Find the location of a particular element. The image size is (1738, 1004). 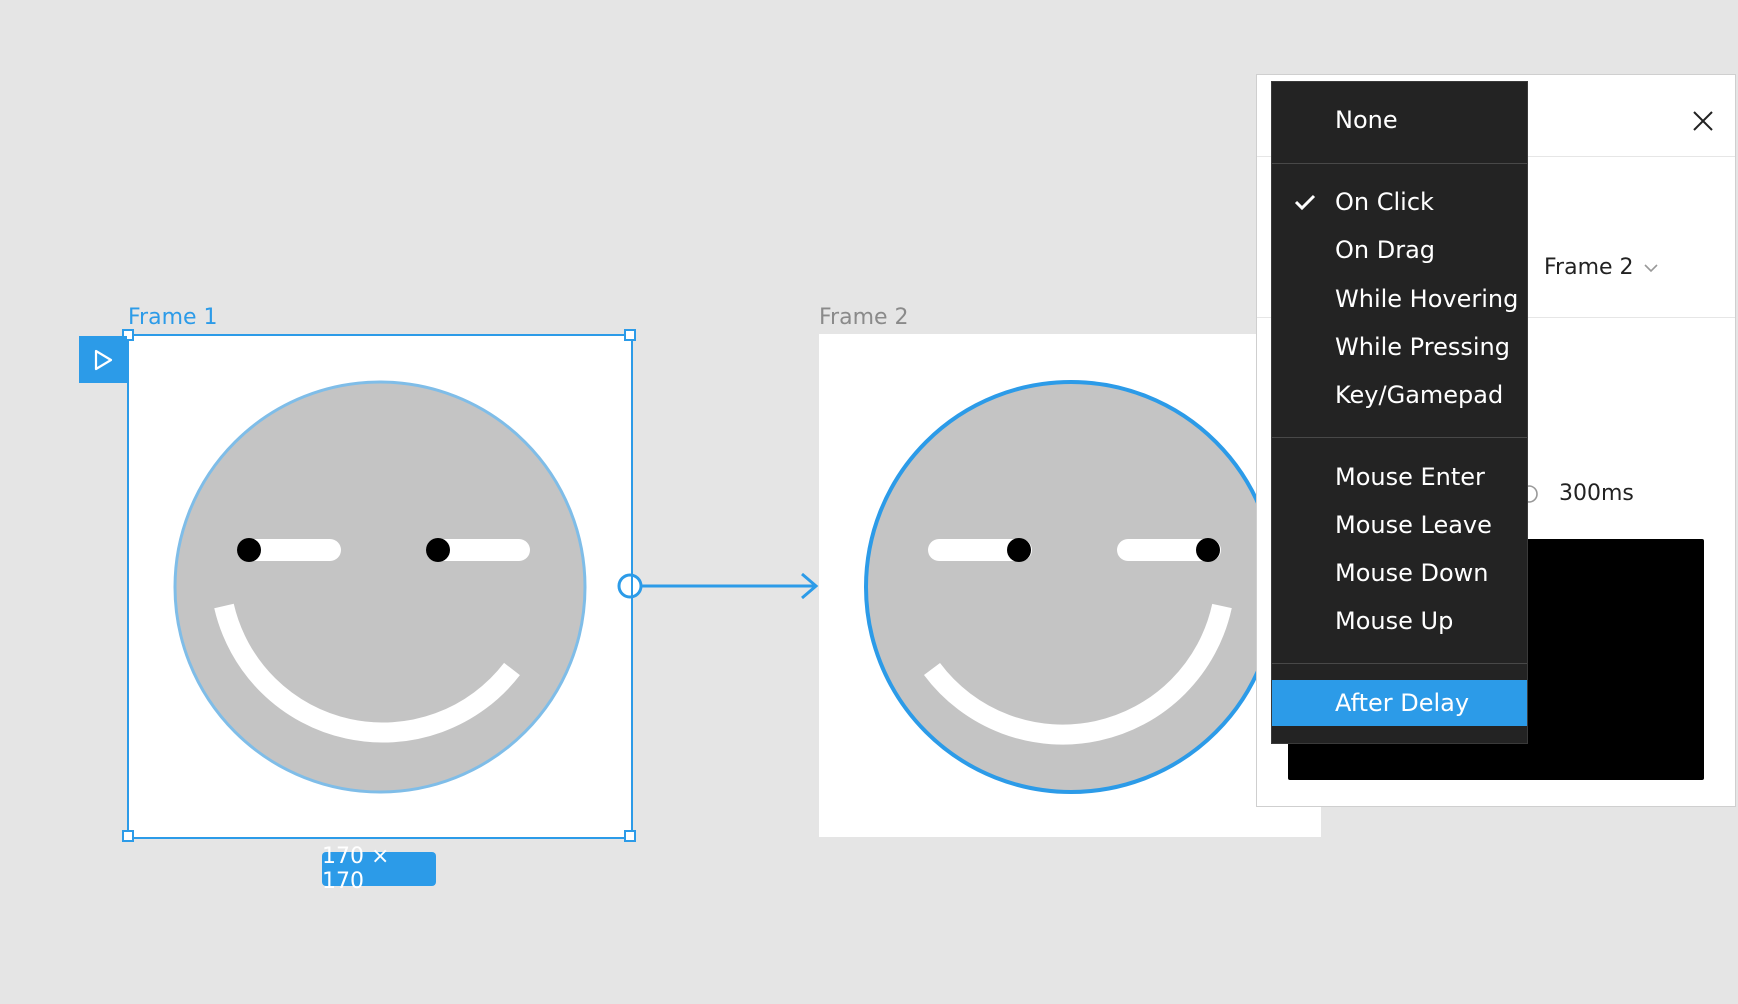

menu-item-mouse-down: Mouse Down is located at coordinates (1399, 573).